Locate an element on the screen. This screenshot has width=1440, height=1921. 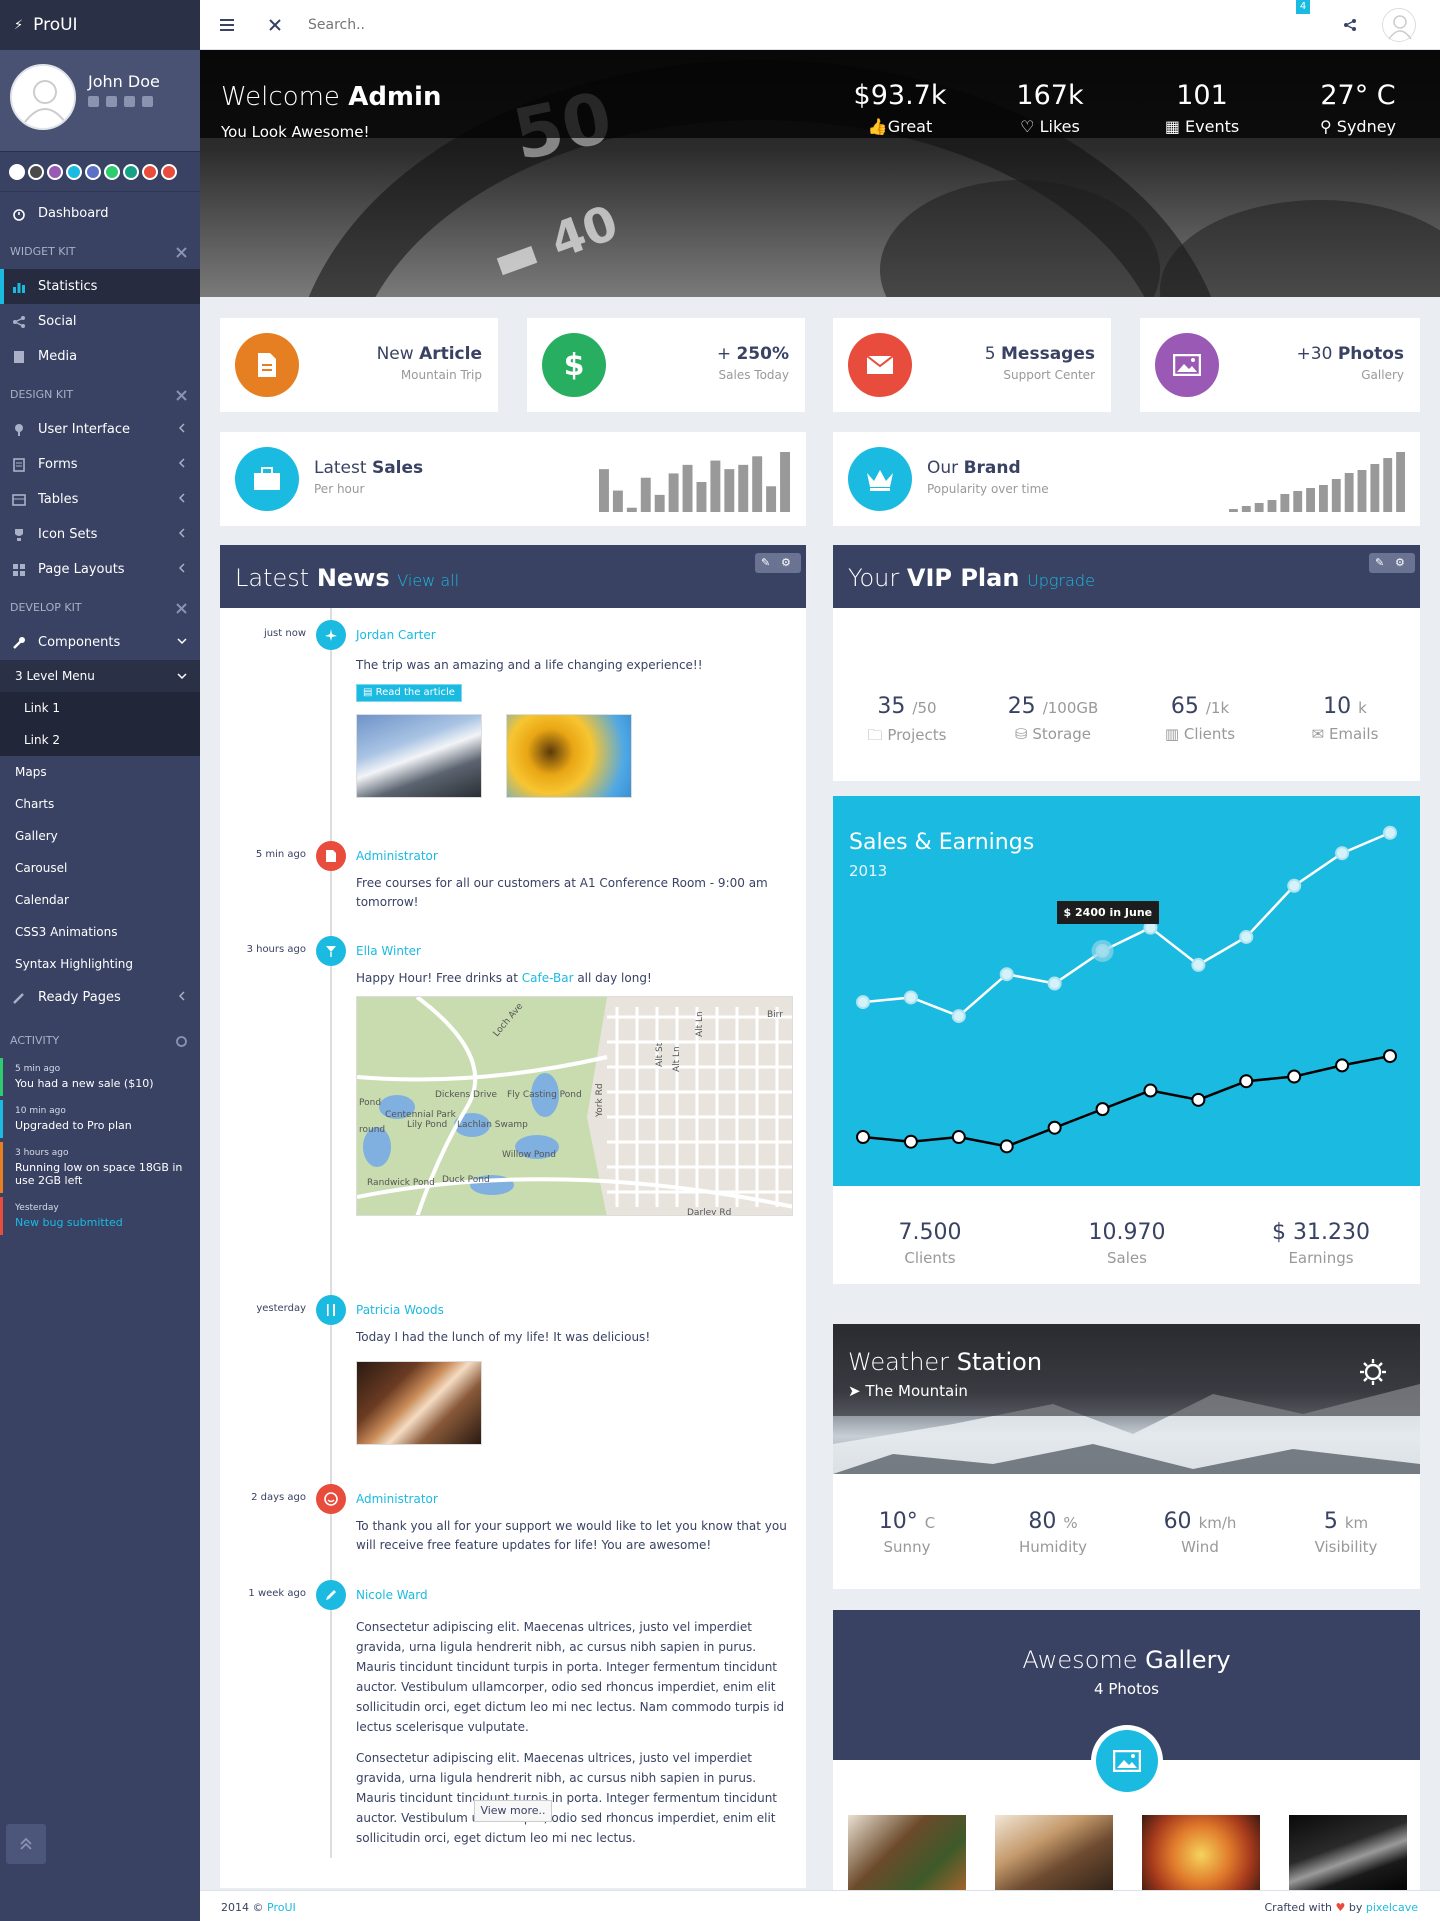
lunch-photo is located at coordinates (419, 1403).